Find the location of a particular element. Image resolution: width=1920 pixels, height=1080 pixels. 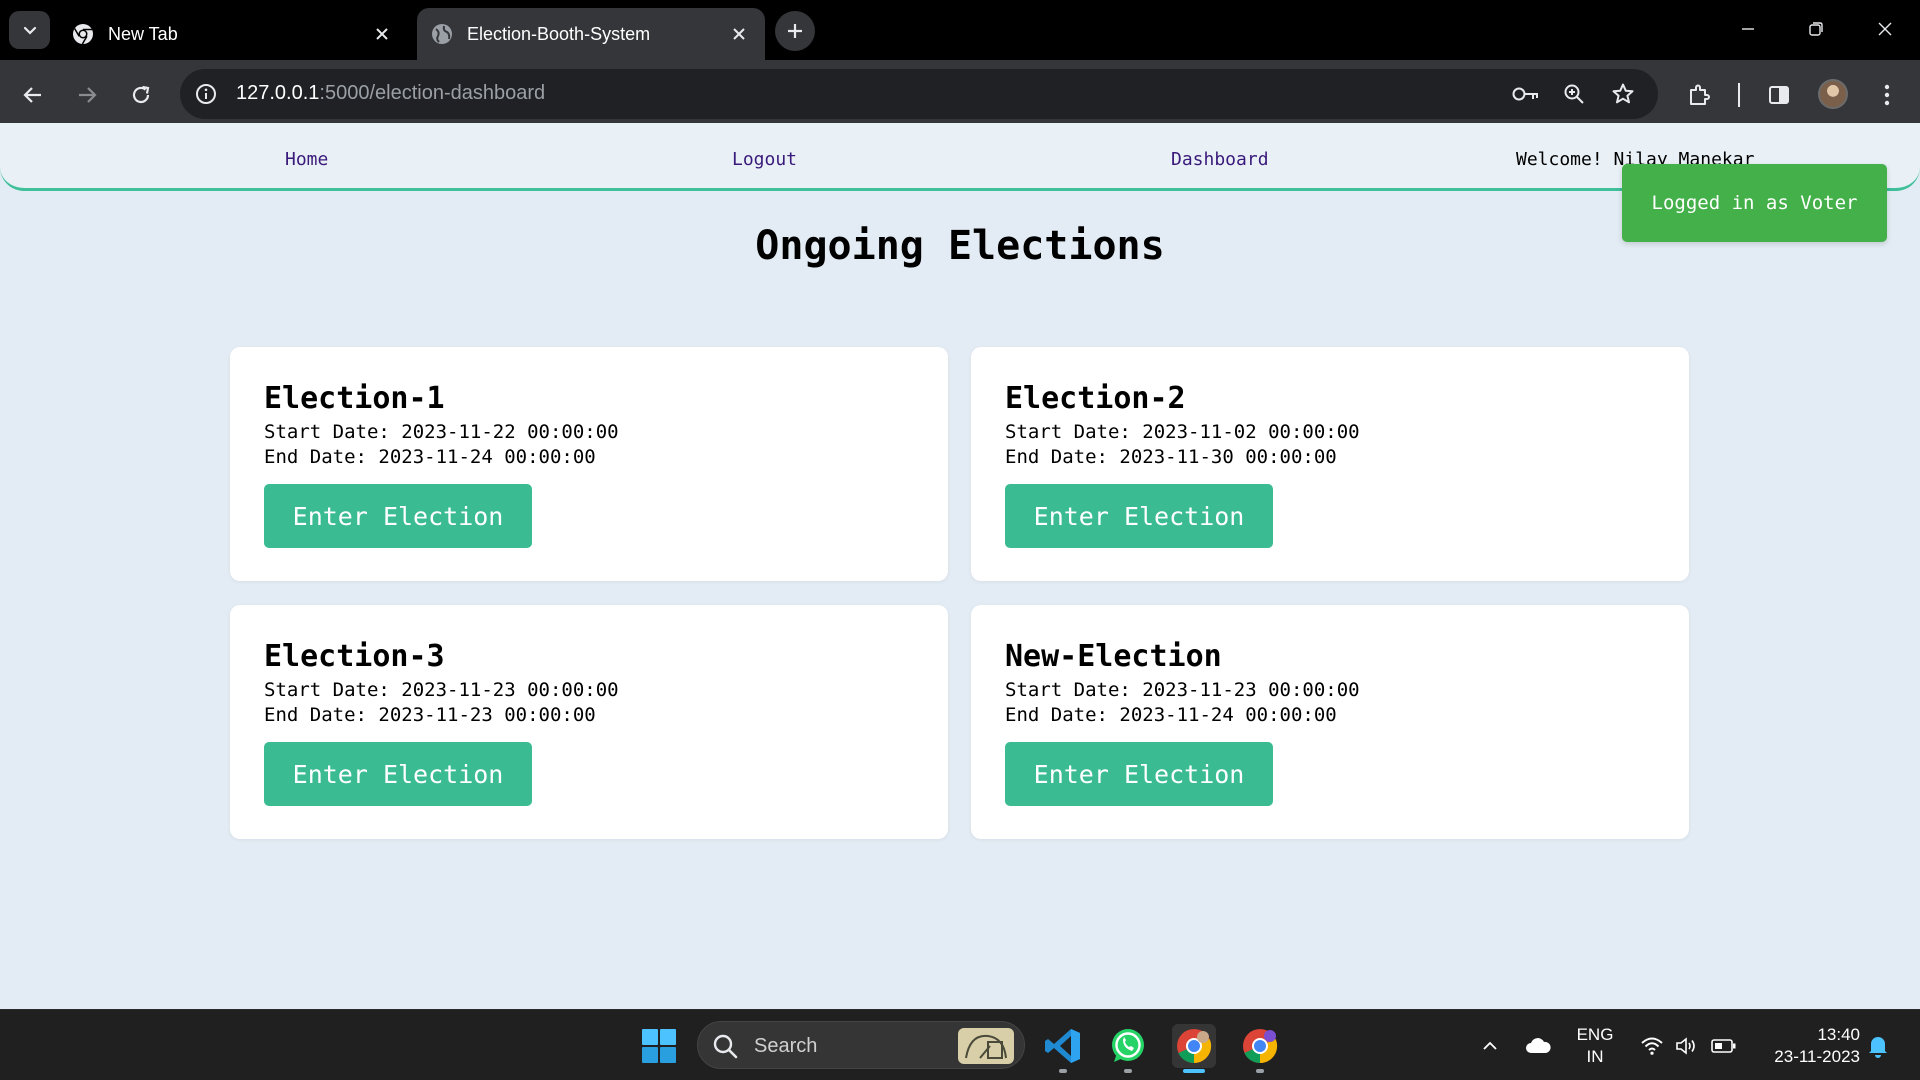

reload-button is located at coordinates (141, 95).